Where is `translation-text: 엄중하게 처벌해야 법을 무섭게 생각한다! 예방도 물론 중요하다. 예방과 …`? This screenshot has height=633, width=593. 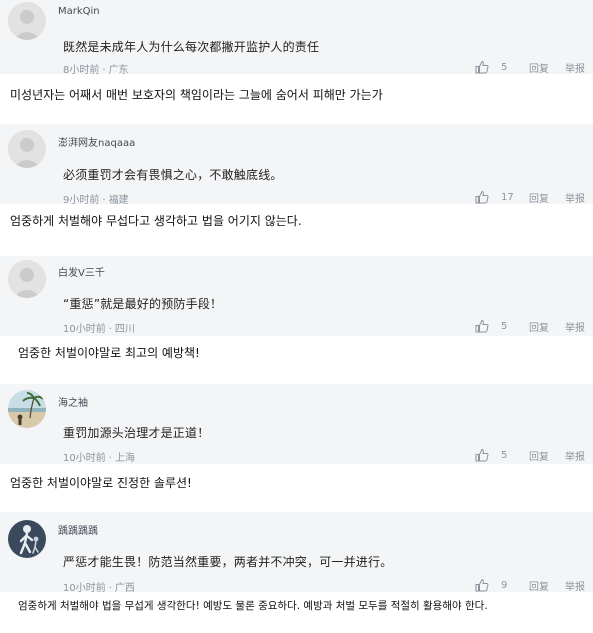 translation-text: 엄중하게 처벌해야 법을 무섭게 생각한다! 예방도 물론 중요하다. 예방과 … is located at coordinates (253, 606).